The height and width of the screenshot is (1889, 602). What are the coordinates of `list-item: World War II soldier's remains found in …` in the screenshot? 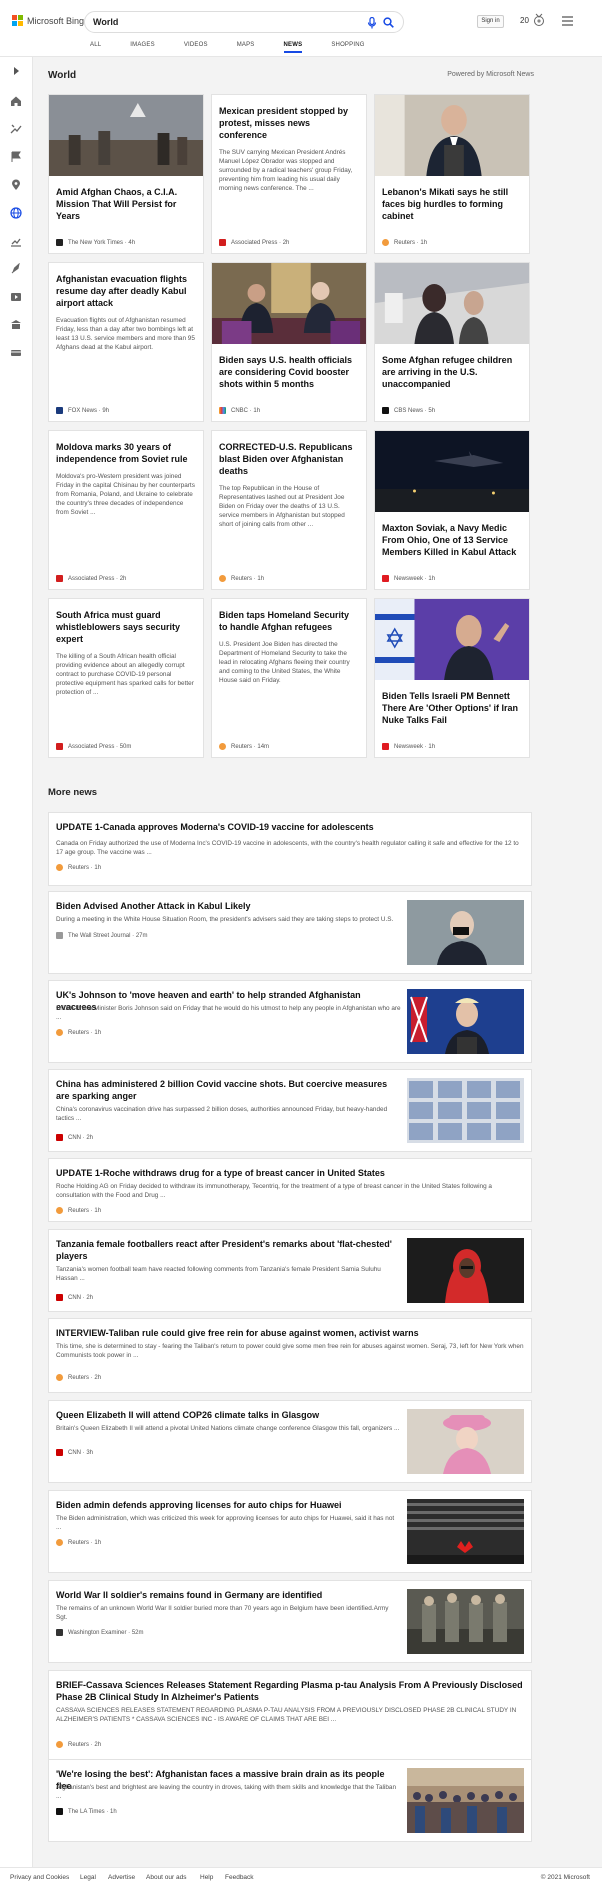 It's located at (290, 1621).